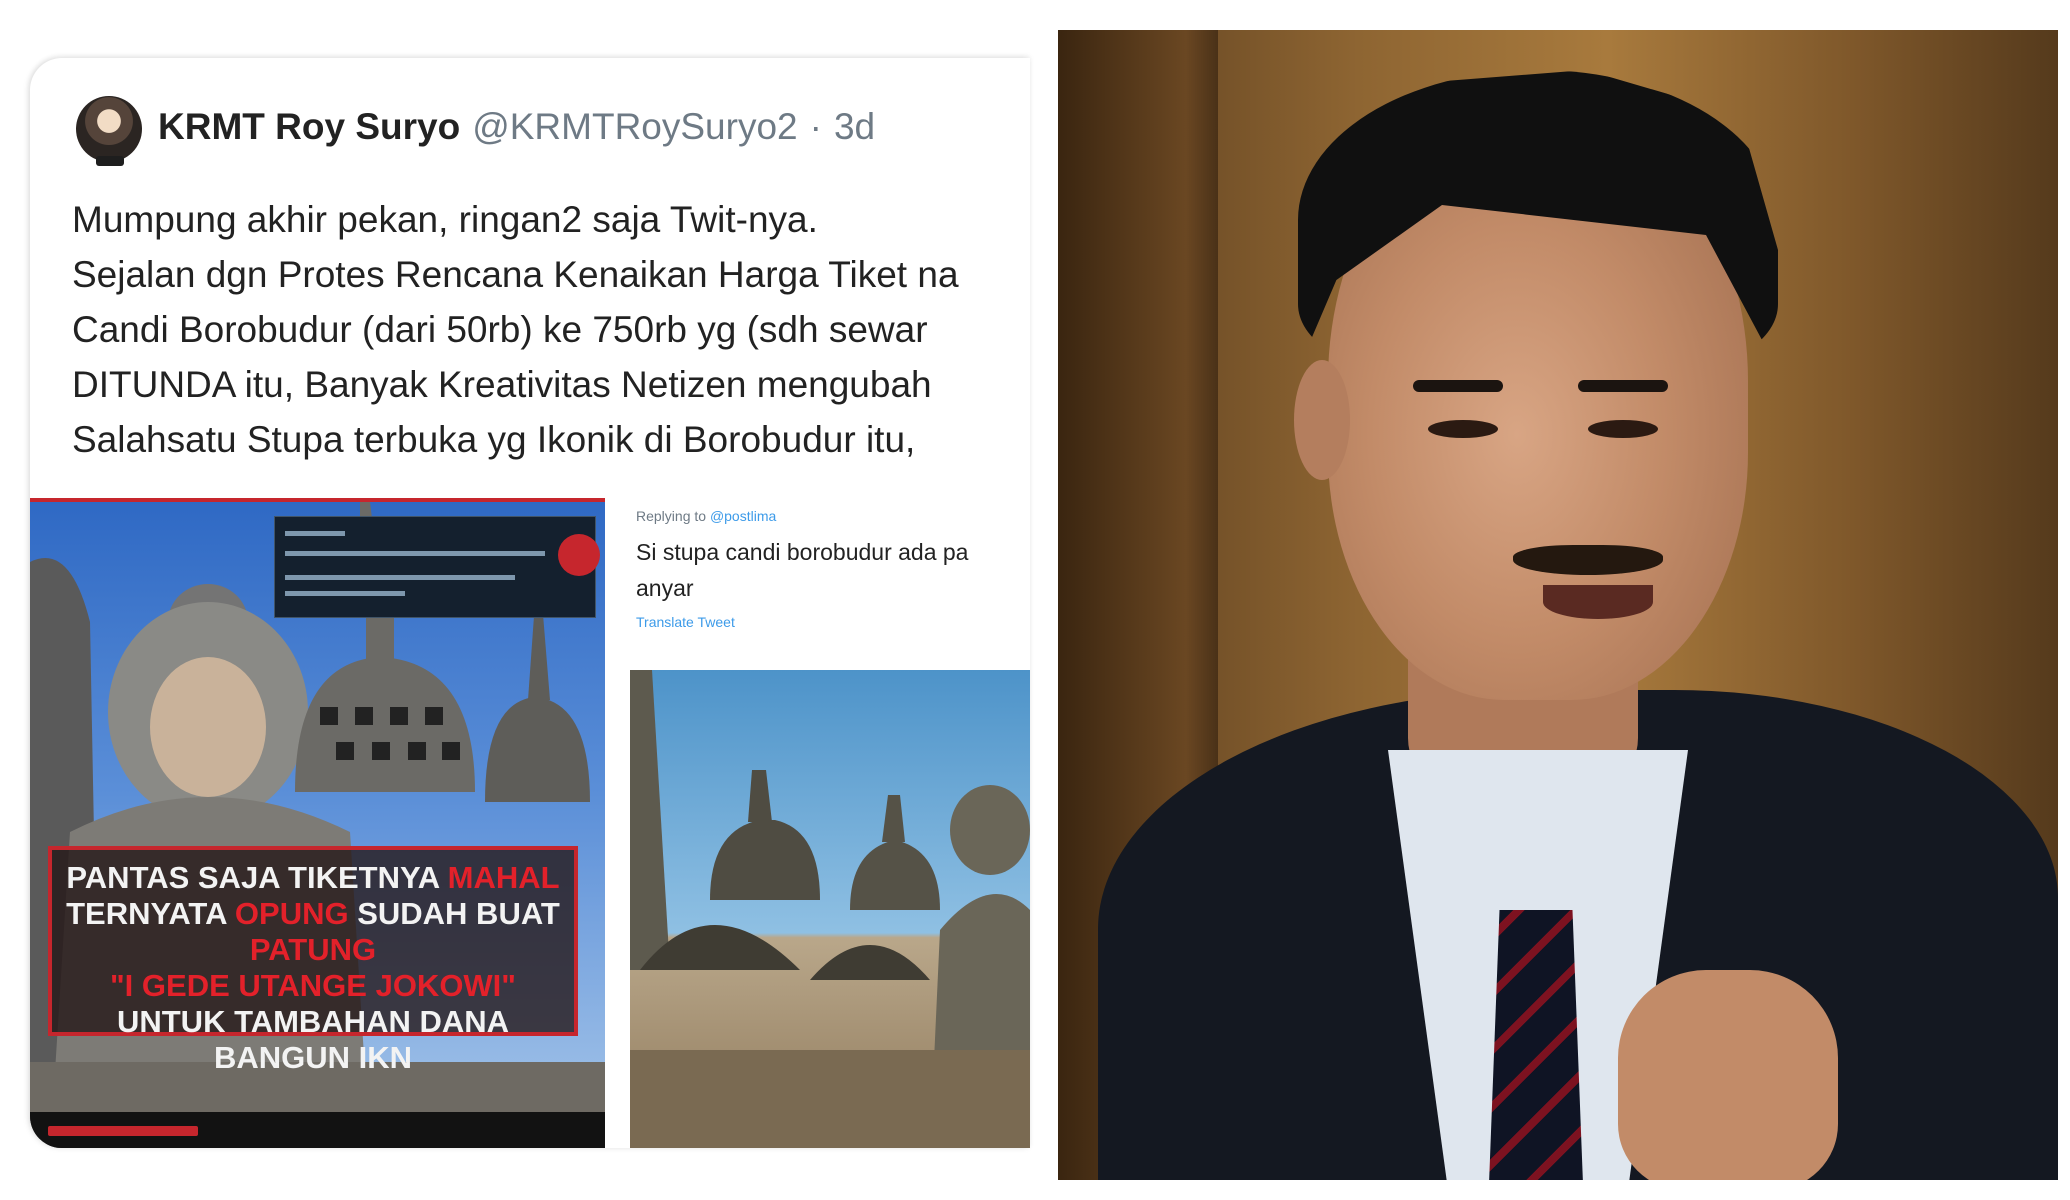 The width and height of the screenshot is (2070, 1200). What do you see at coordinates (1588, 560) in the screenshot?
I see `mustache` at bounding box center [1588, 560].